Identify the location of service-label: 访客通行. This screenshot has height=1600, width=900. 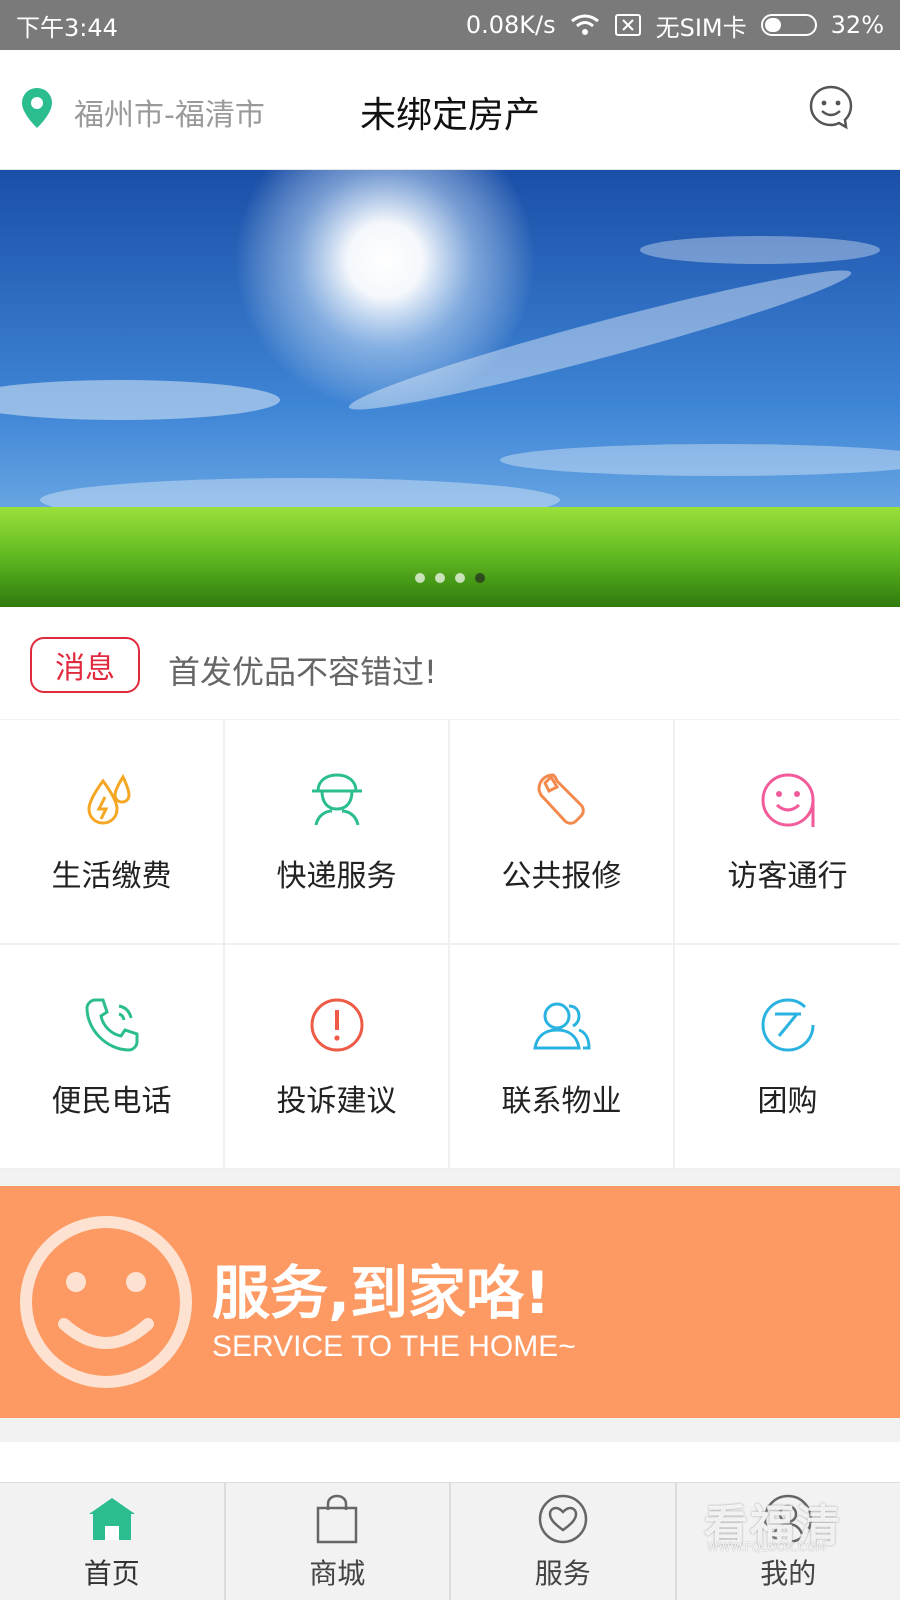
(787, 876).